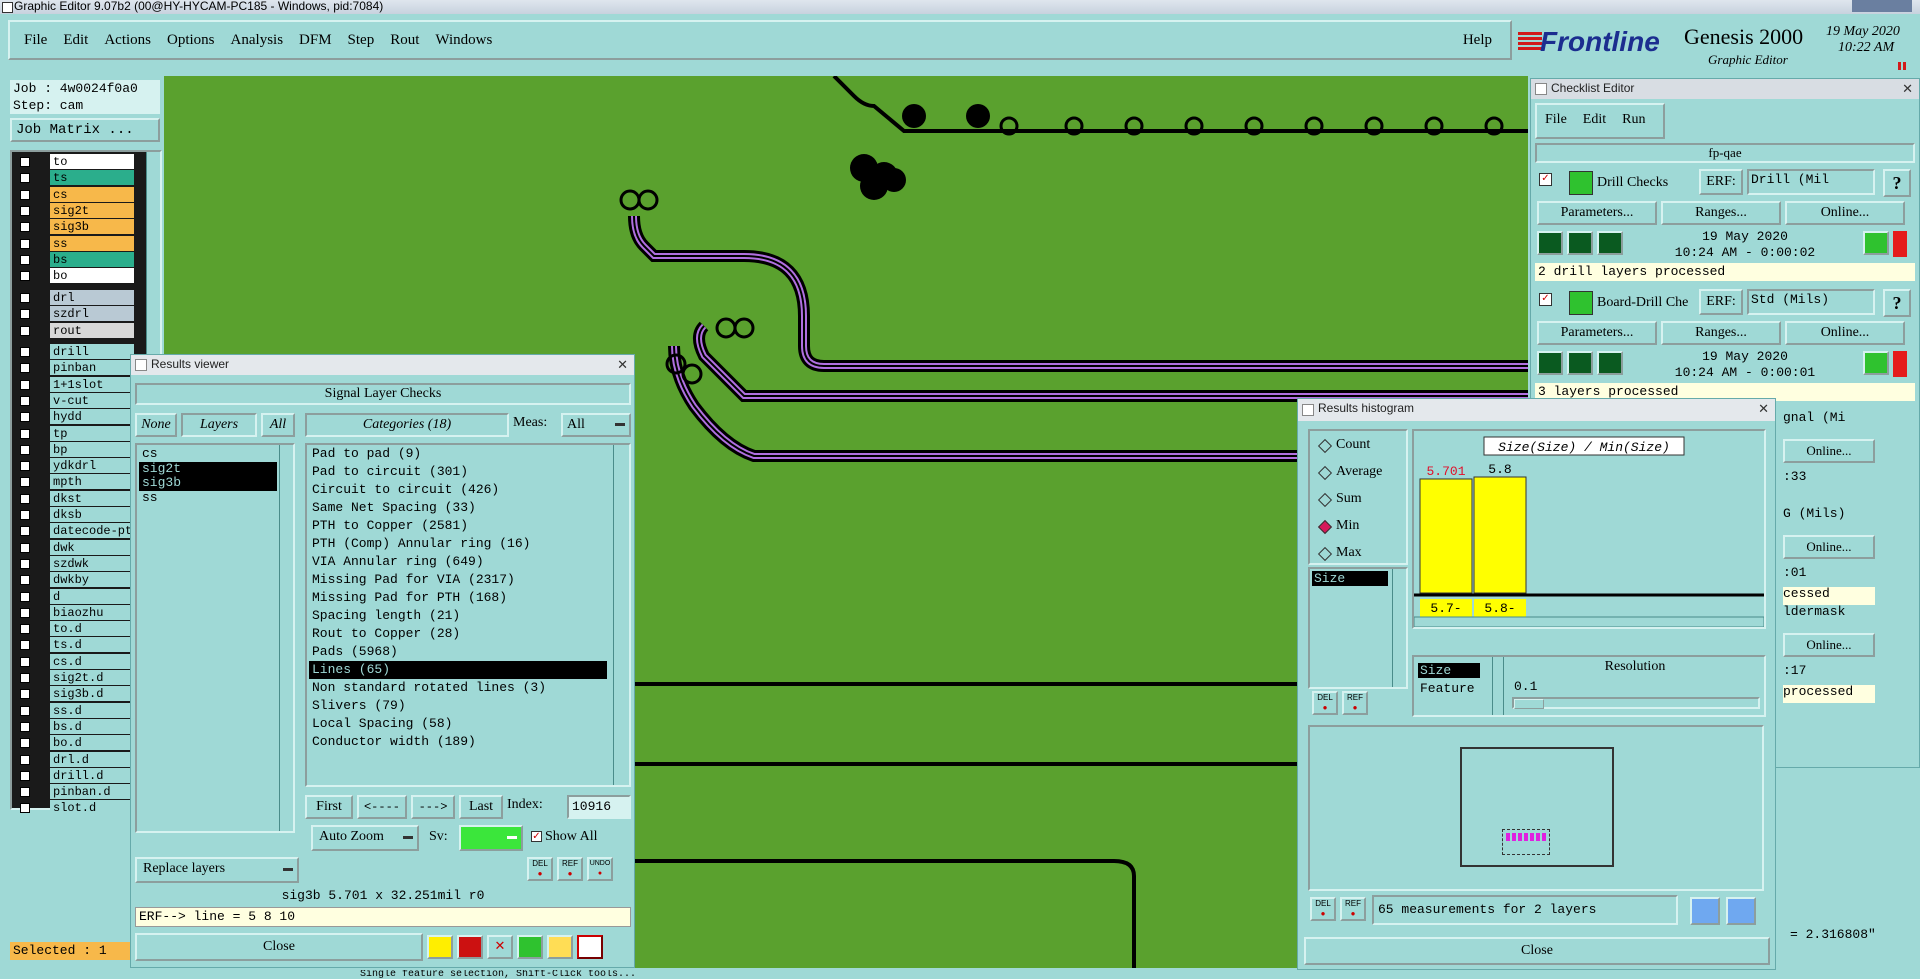 The height and width of the screenshot is (979, 1920). I want to click on highlight-icon, so click(440, 947).